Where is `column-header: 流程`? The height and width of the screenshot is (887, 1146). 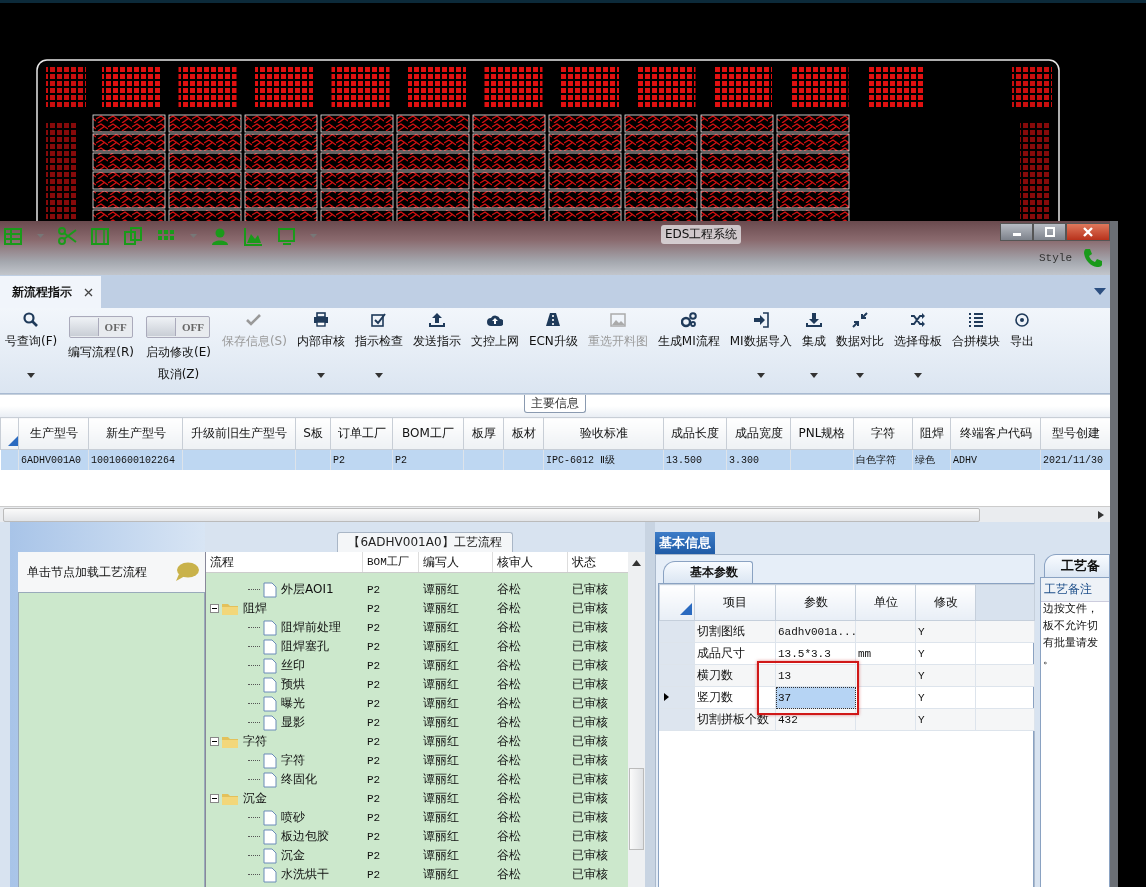 column-header: 流程 is located at coordinates (284, 562).